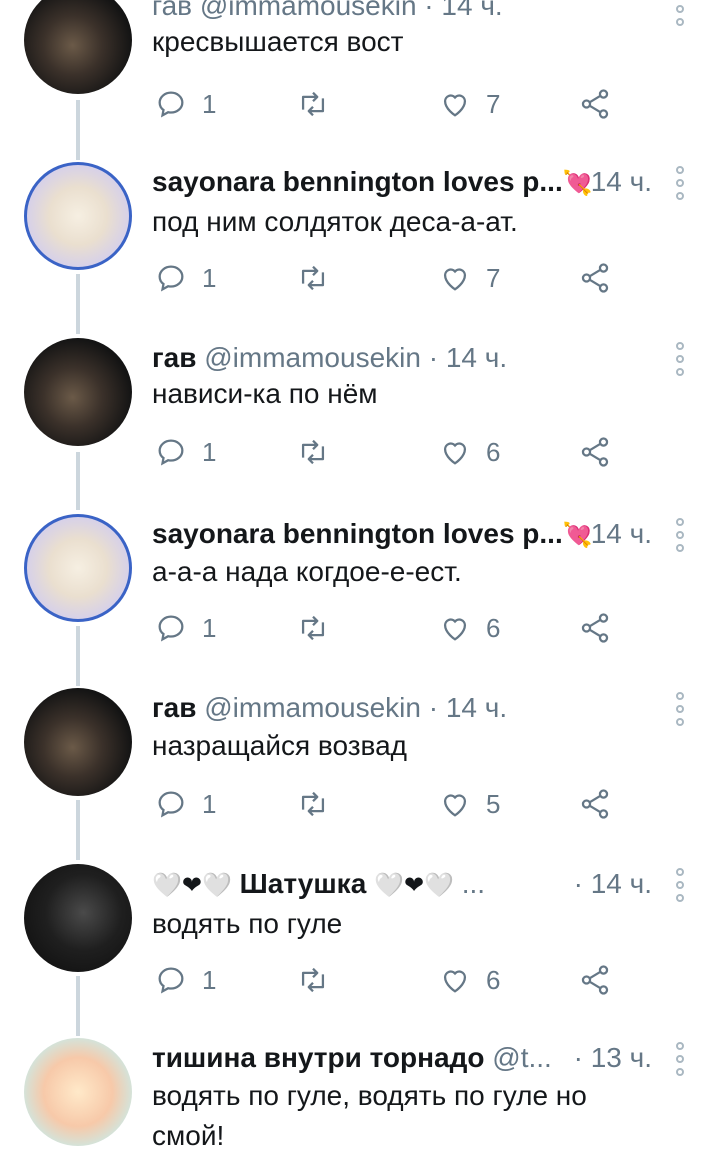  What do you see at coordinates (278, 41) in the screenshot?
I see `tweet-text: кресвышается вост` at bounding box center [278, 41].